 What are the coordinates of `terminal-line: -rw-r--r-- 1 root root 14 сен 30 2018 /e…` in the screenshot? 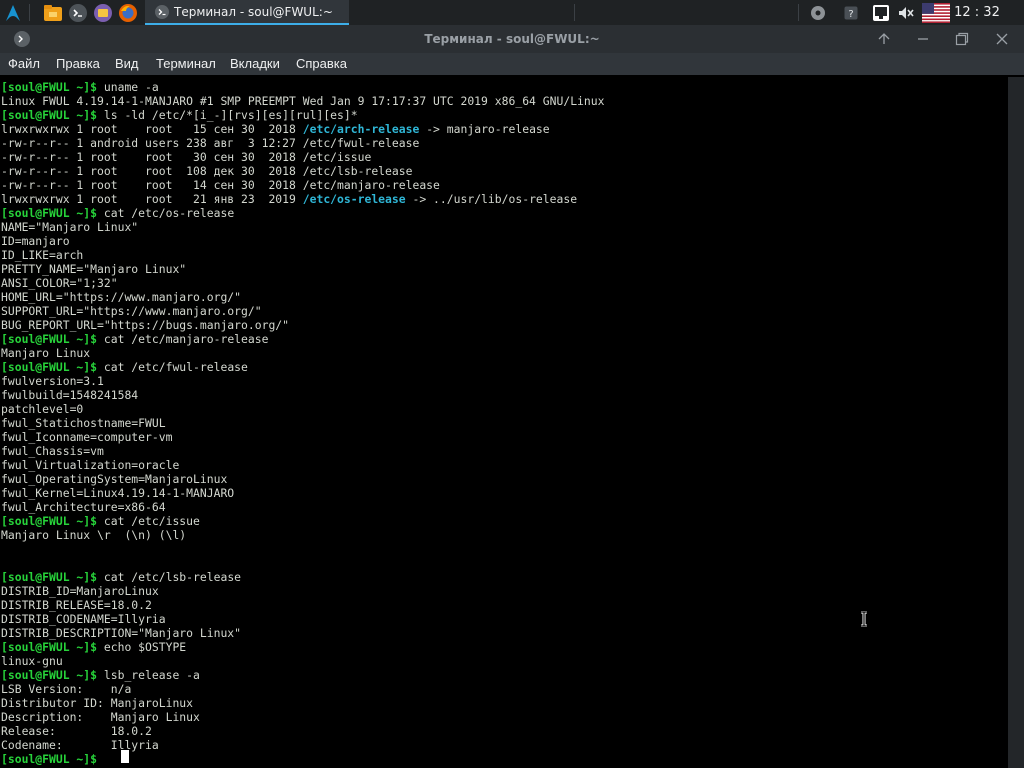 It's located at (220, 185).